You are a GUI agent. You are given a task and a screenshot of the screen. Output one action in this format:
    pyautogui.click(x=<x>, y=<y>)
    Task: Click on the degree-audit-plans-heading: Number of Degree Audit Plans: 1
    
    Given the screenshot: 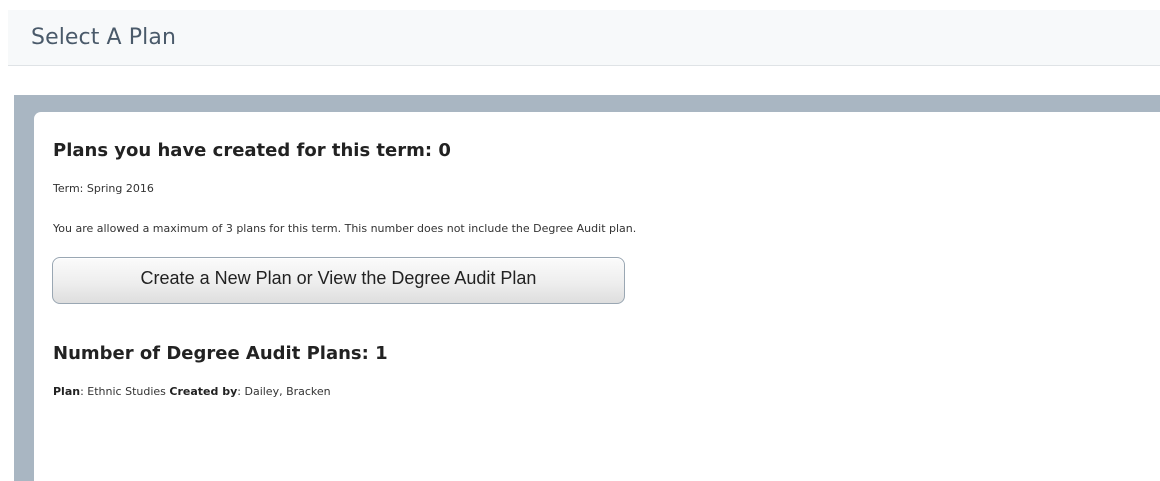 What is the action you would take?
    pyautogui.click(x=220, y=353)
    